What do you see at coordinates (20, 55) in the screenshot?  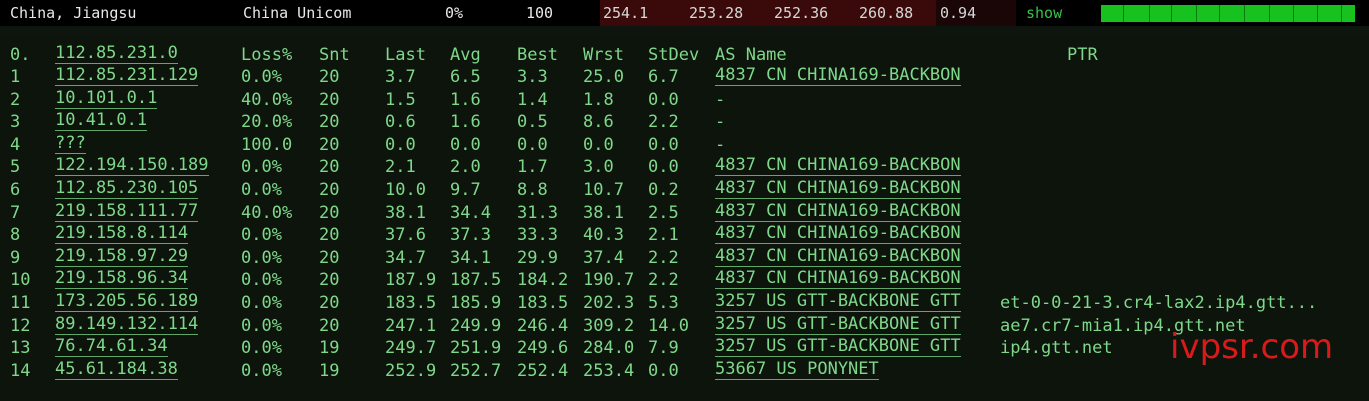 I see `header-hop: 0.` at bounding box center [20, 55].